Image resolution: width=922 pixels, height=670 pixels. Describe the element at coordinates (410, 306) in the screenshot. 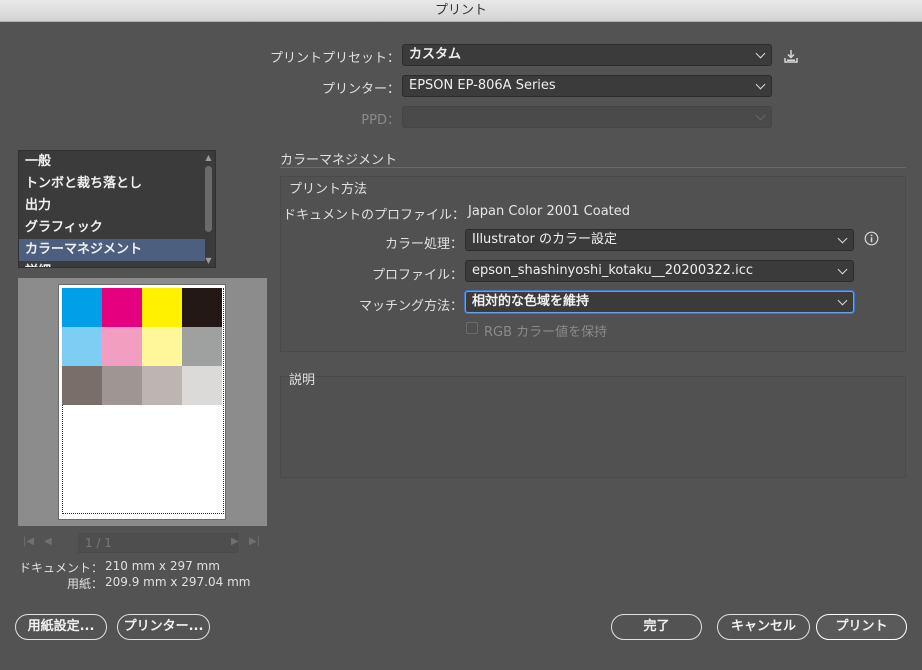

I see `matching-label: マッチング方法：` at that location.